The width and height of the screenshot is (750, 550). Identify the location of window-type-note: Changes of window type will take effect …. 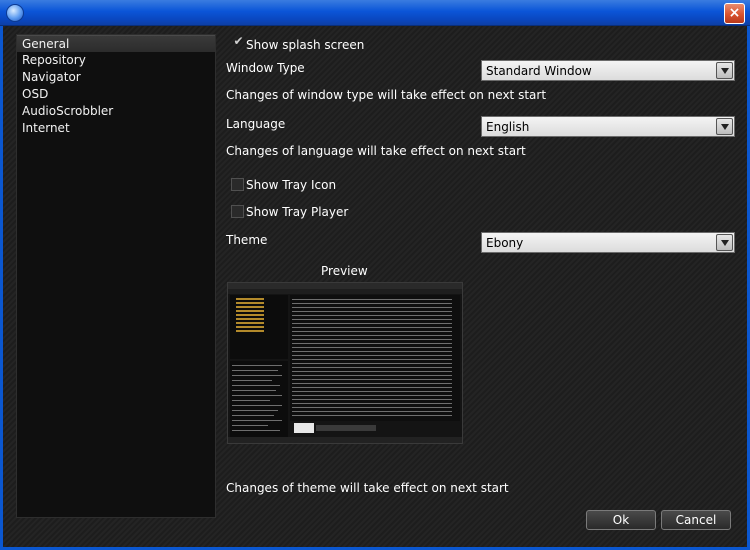
(386, 95).